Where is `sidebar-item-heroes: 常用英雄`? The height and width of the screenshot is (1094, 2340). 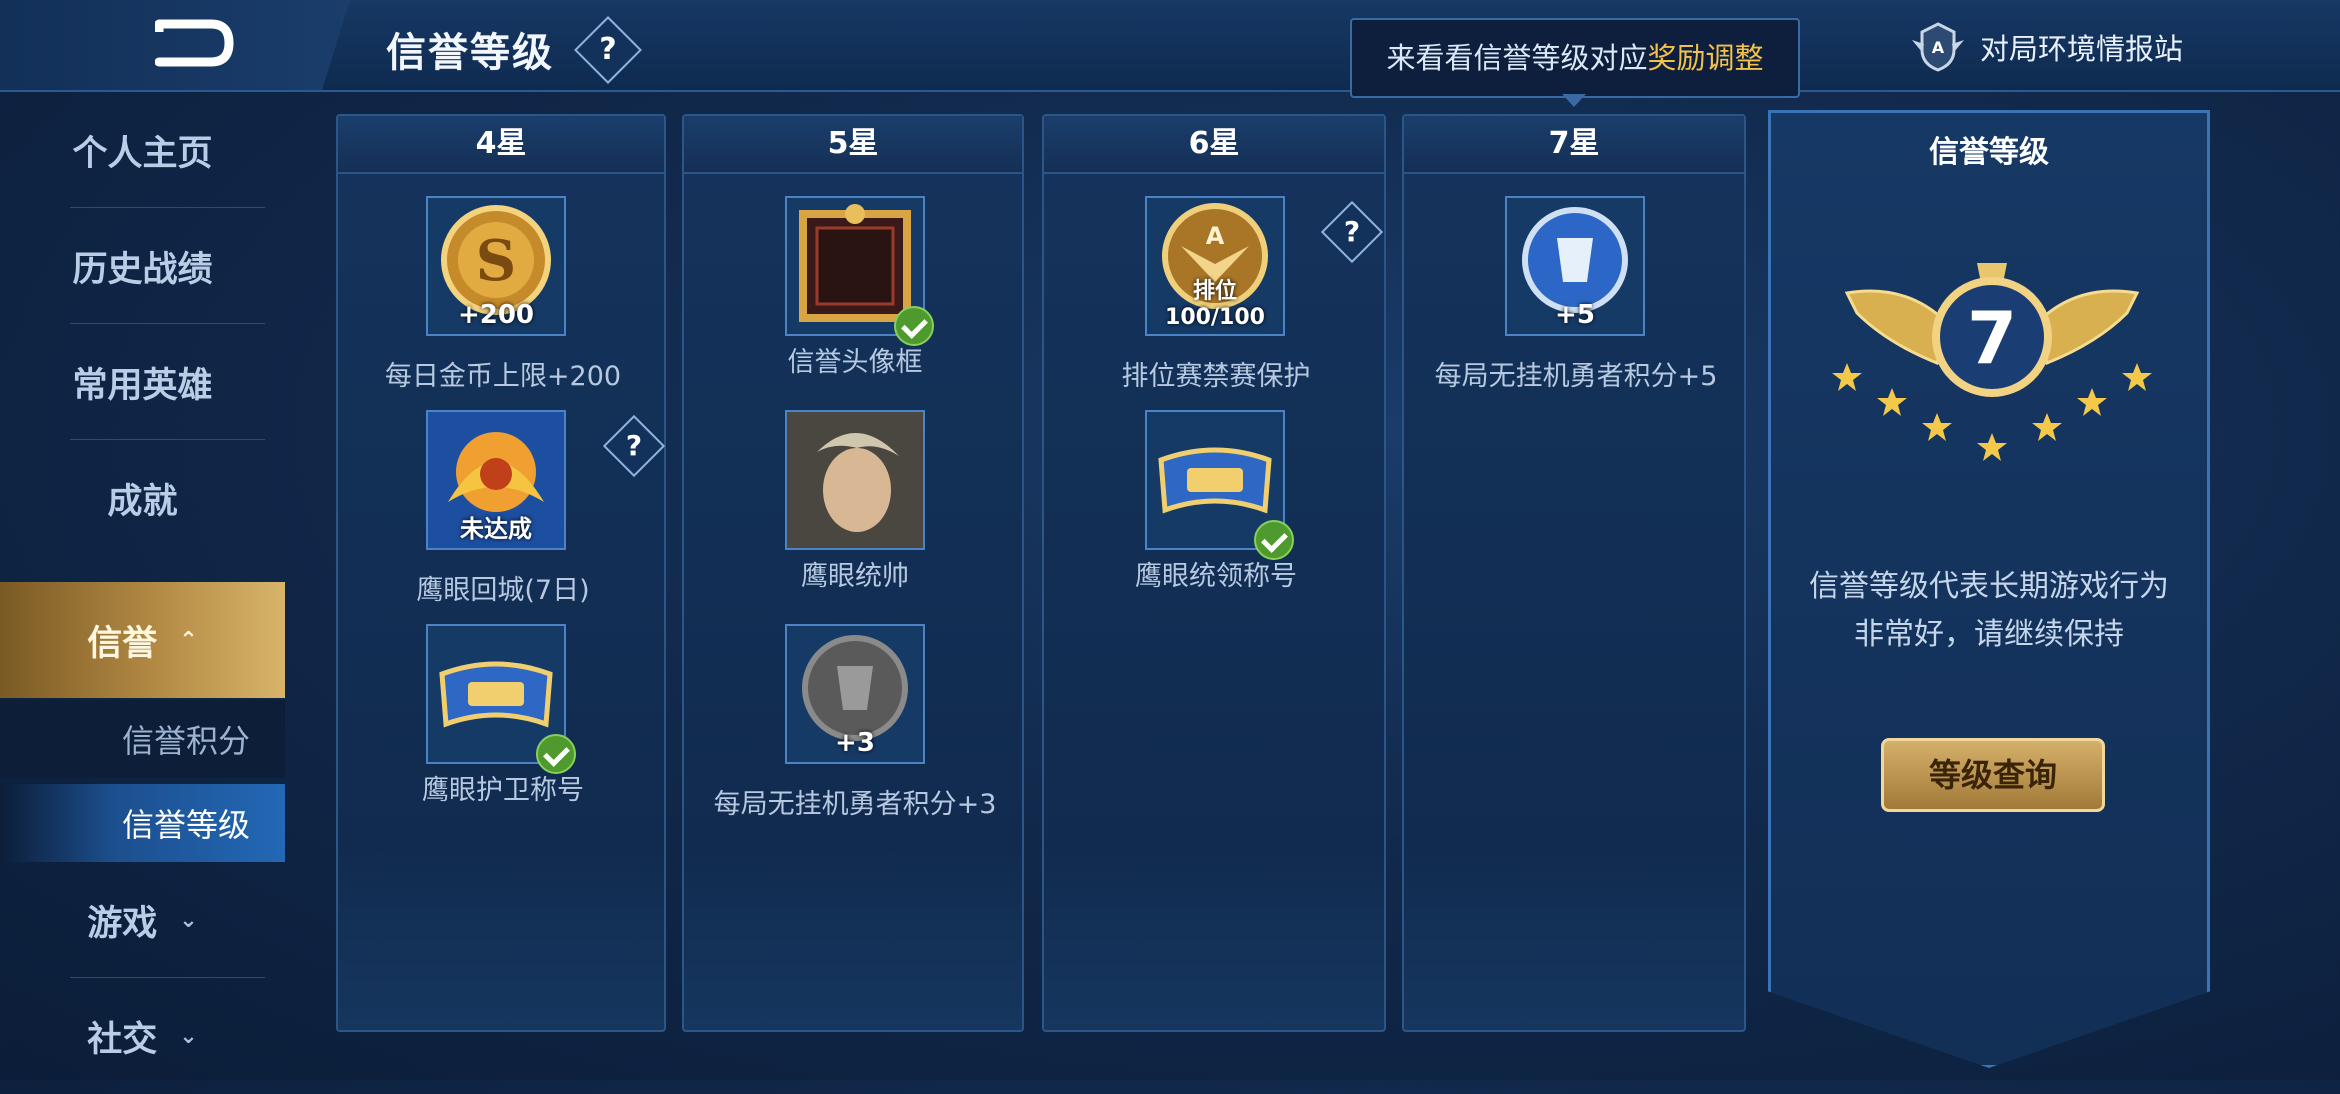 sidebar-item-heroes: 常用英雄 is located at coordinates (142, 382).